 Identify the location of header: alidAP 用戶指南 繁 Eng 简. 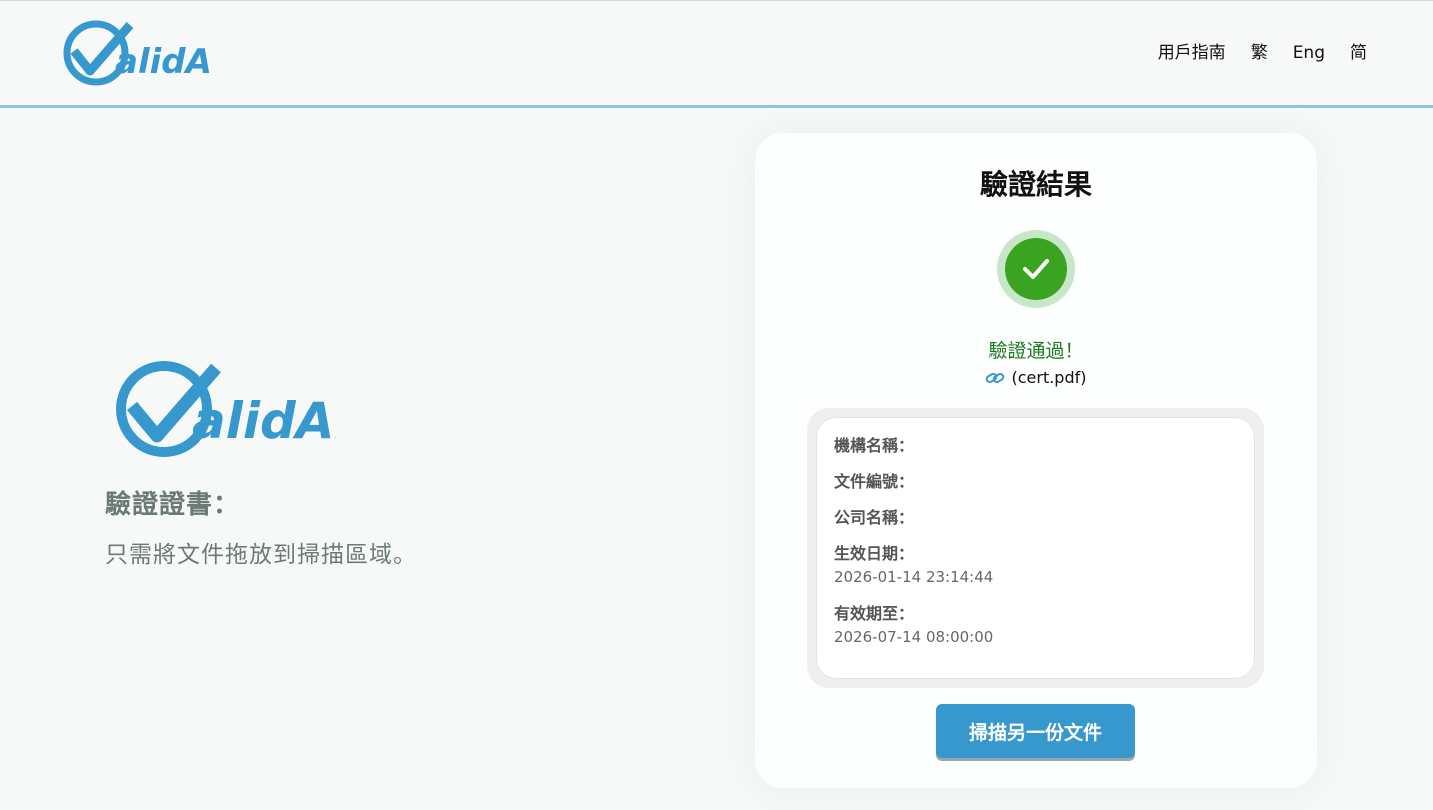
(716, 54).